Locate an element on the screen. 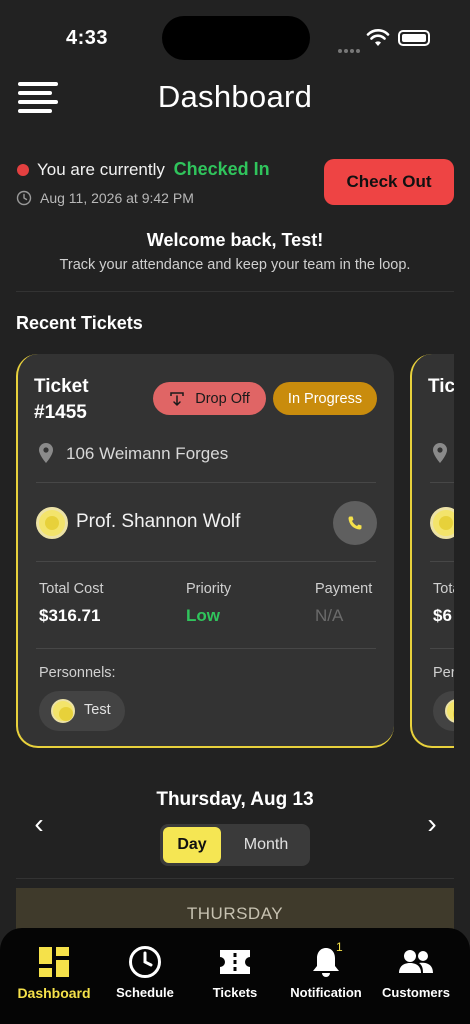 This screenshot has height=1024, width=470. nav-schedule: Schedule is located at coordinates (145, 976).